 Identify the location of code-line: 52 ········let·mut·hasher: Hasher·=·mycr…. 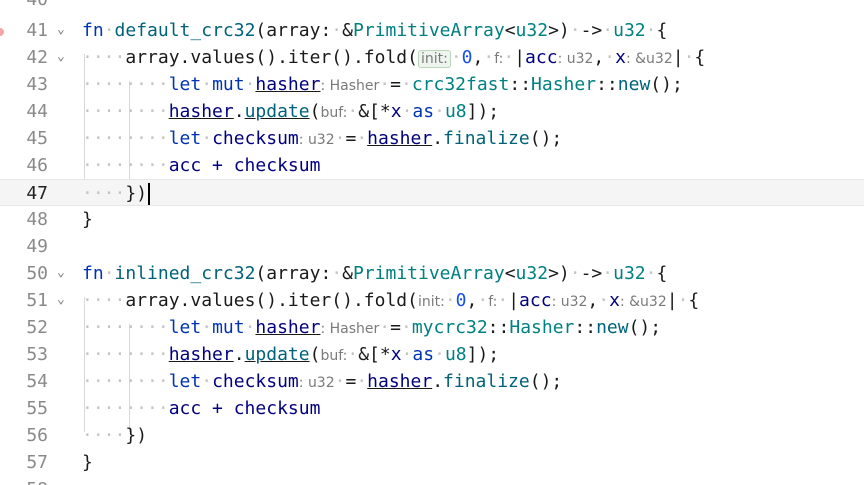
(432, 327).